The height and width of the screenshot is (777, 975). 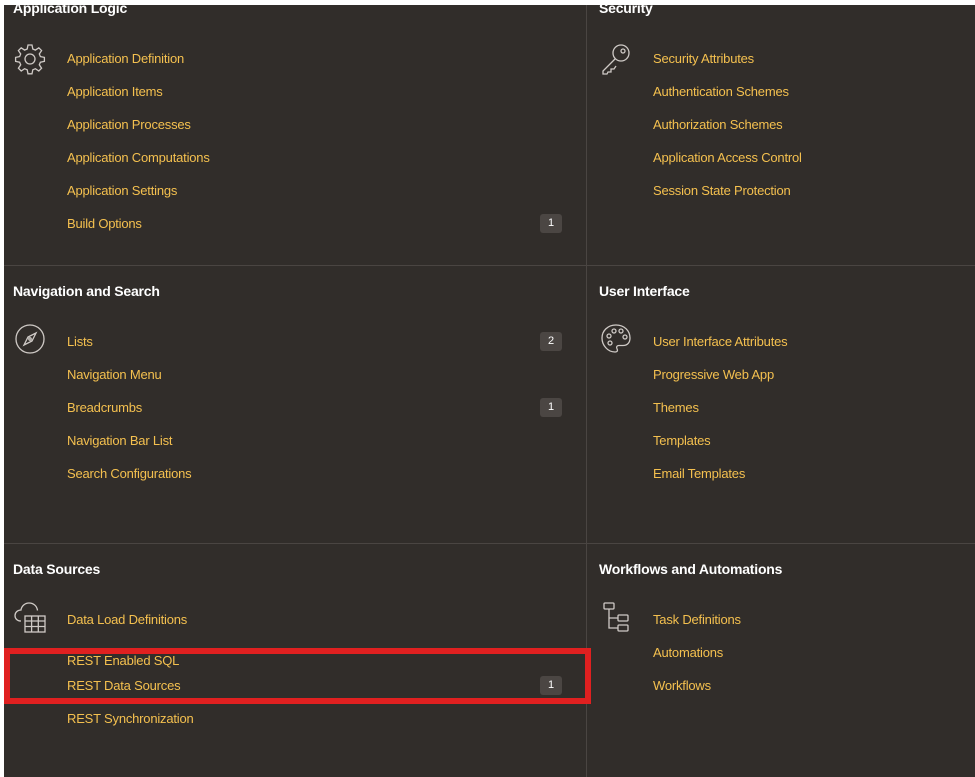 I want to click on link-authentication-schemes: Authentication Schemes, so click(x=721, y=91).